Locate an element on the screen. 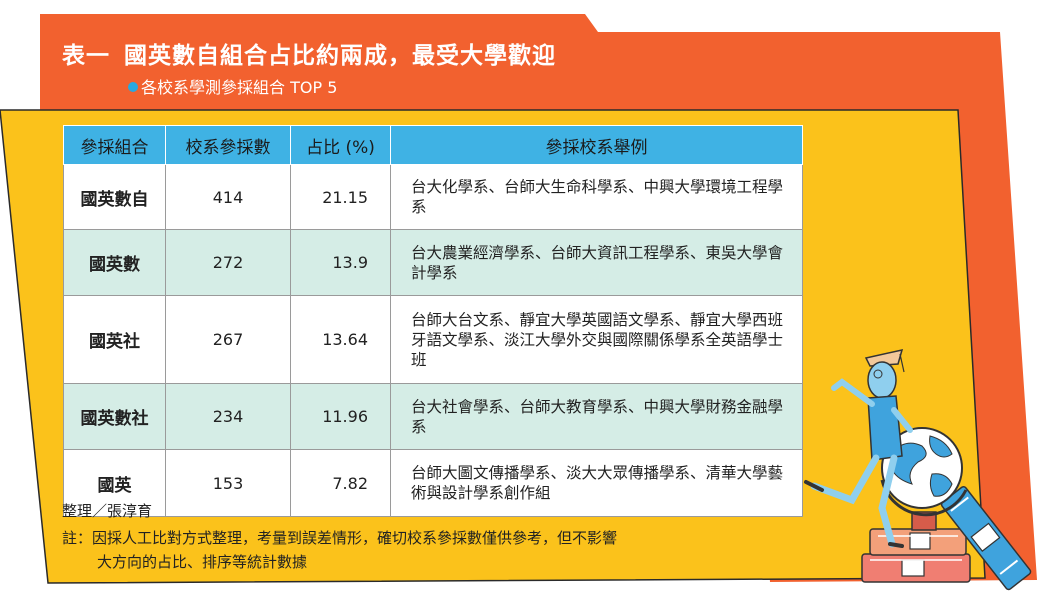  table-row: 國英數 272 13.9 台大農業經濟學系、台師大資訊工程學系、東吳大學會計學系 is located at coordinates (433, 262).